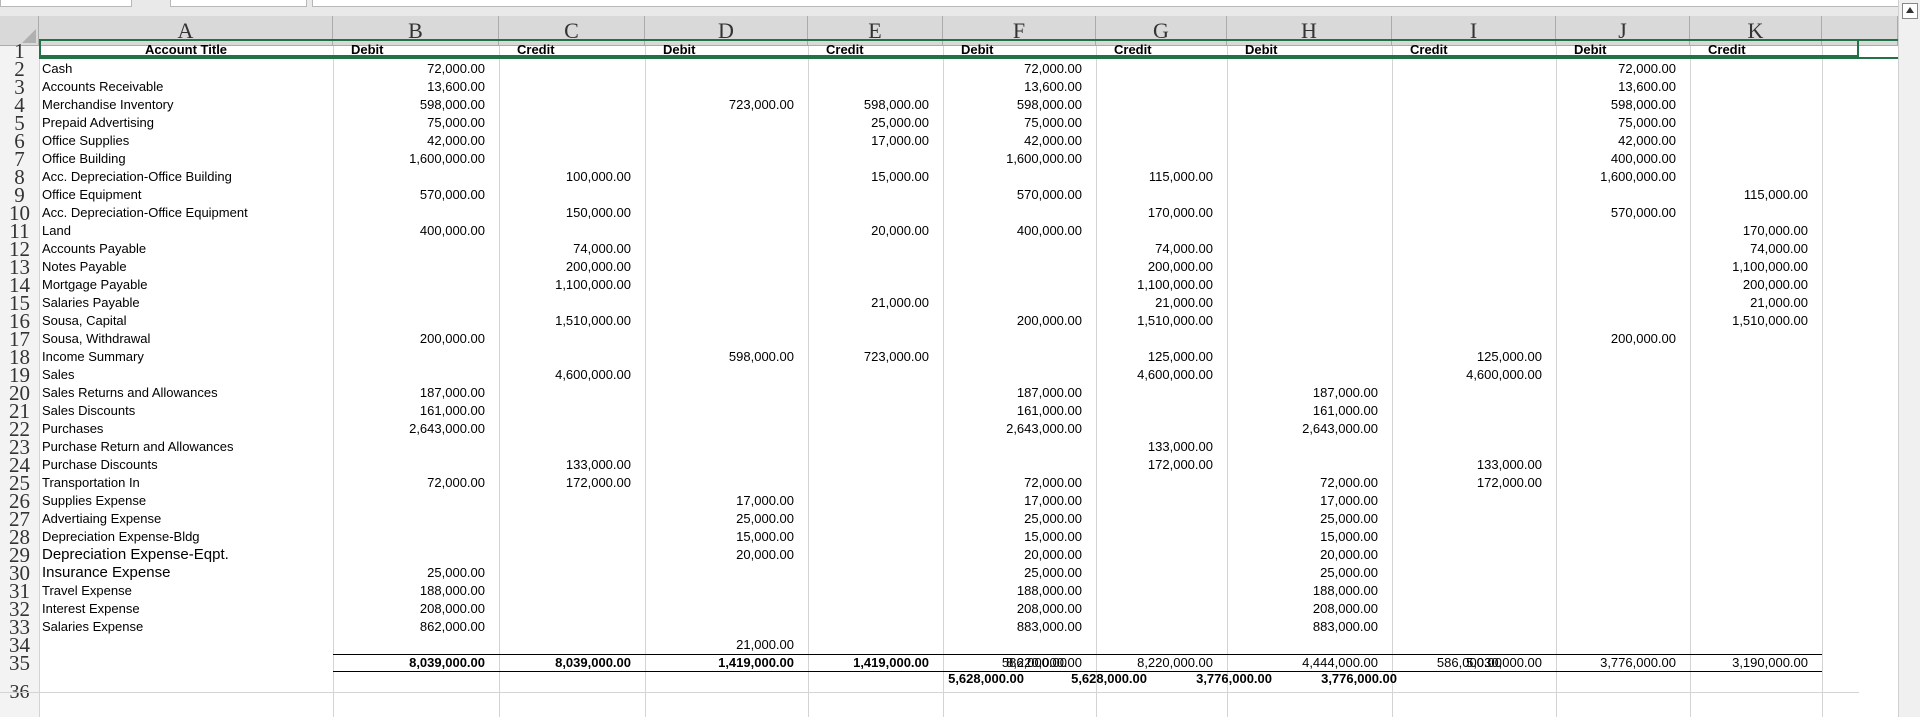 The image size is (1920, 717). What do you see at coordinates (19, 645) in the screenshot?
I see `row-header: 34` at bounding box center [19, 645].